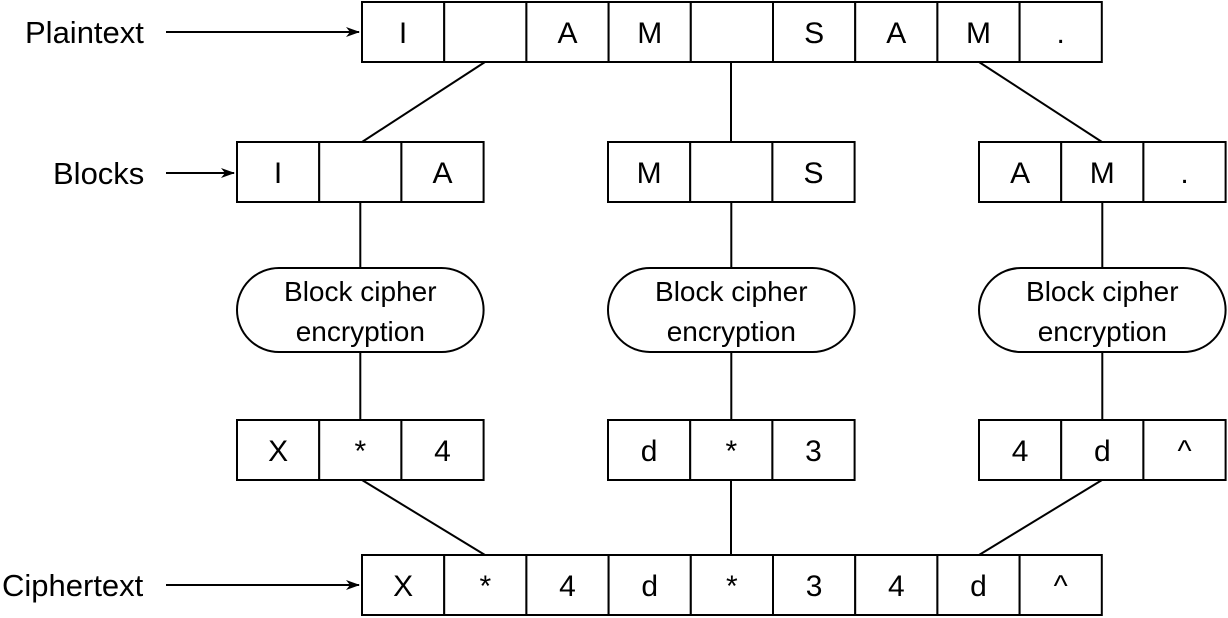 The height and width of the screenshot is (618, 1228). I want to click on cipher-chunk-char: ^, so click(1184, 451).